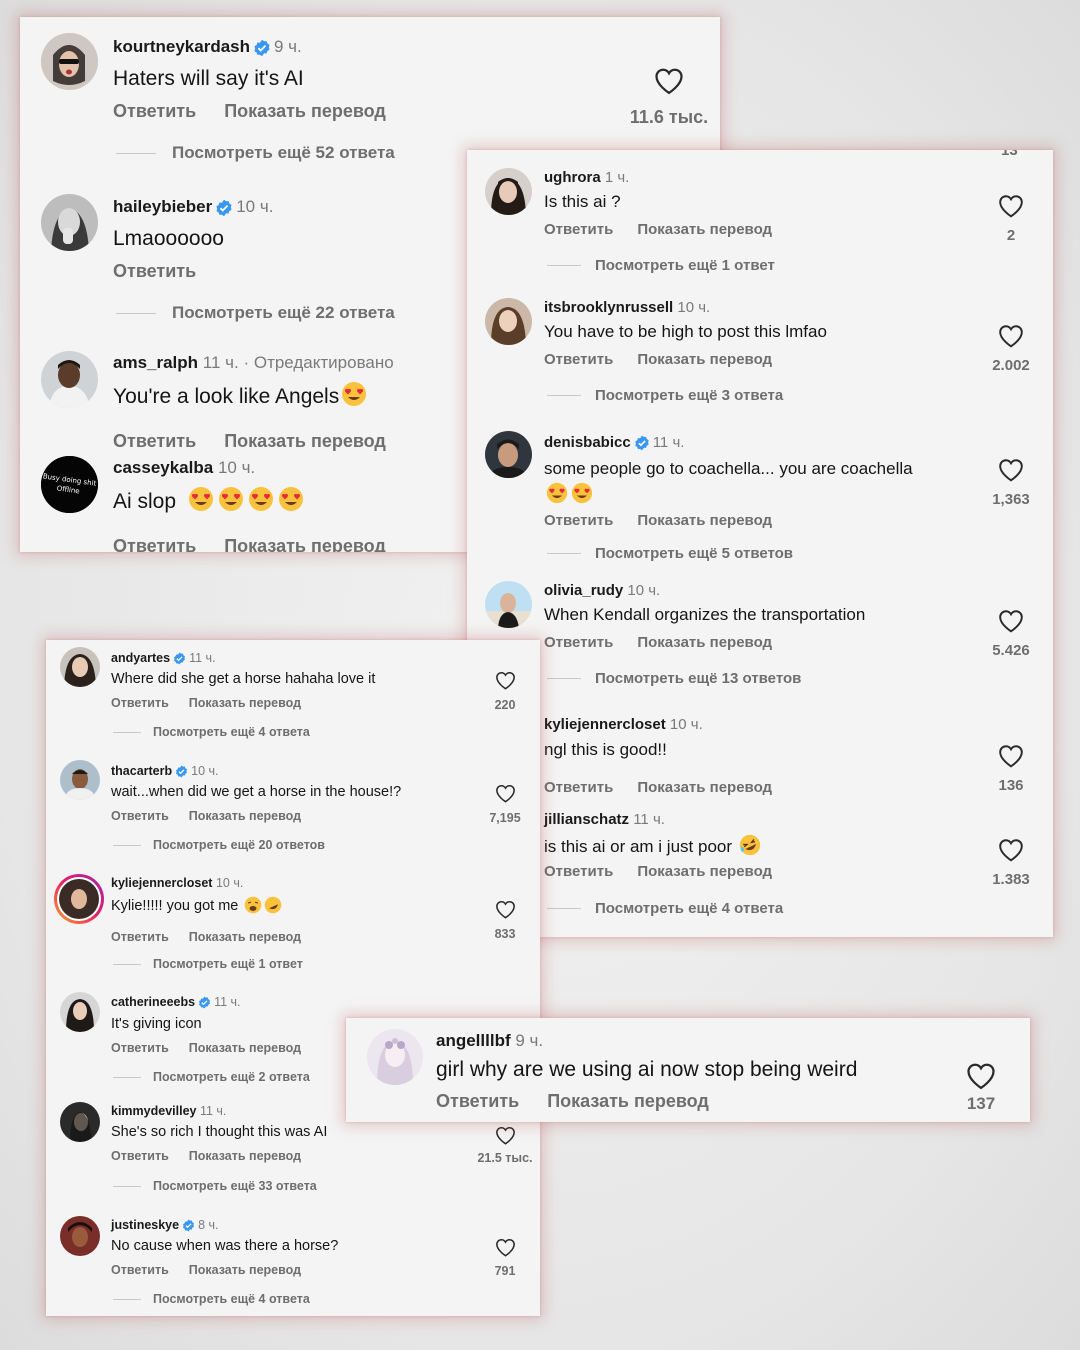 The width and height of the screenshot is (1080, 1350). What do you see at coordinates (608, 307) in the screenshot?
I see `username: itsbrooklynrussell` at bounding box center [608, 307].